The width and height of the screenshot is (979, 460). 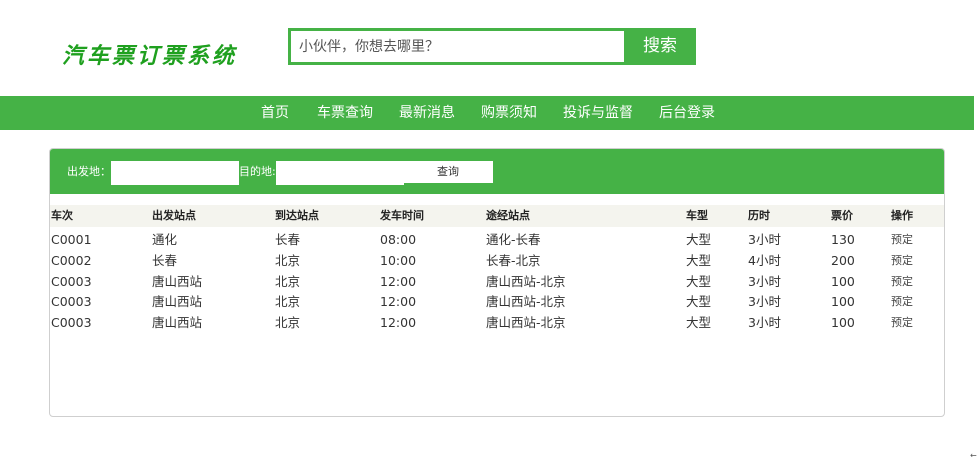 I want to click on col-header-price: 票价, so click(x=842, y=215).